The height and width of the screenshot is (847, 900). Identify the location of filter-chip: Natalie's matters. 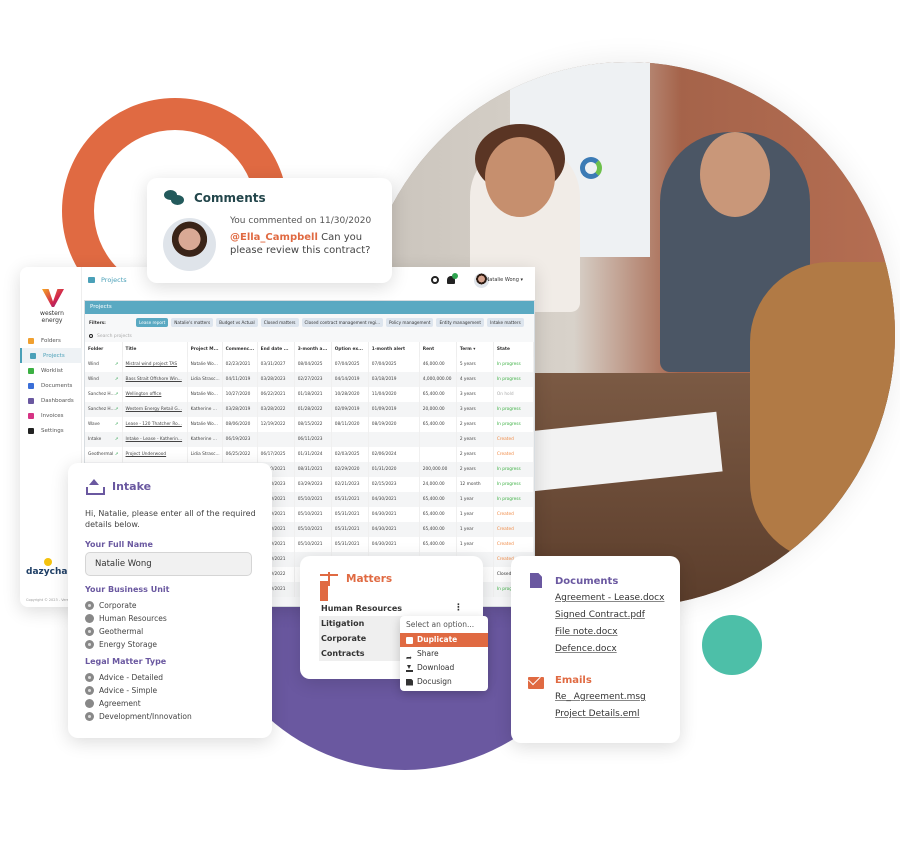
(192, 322).